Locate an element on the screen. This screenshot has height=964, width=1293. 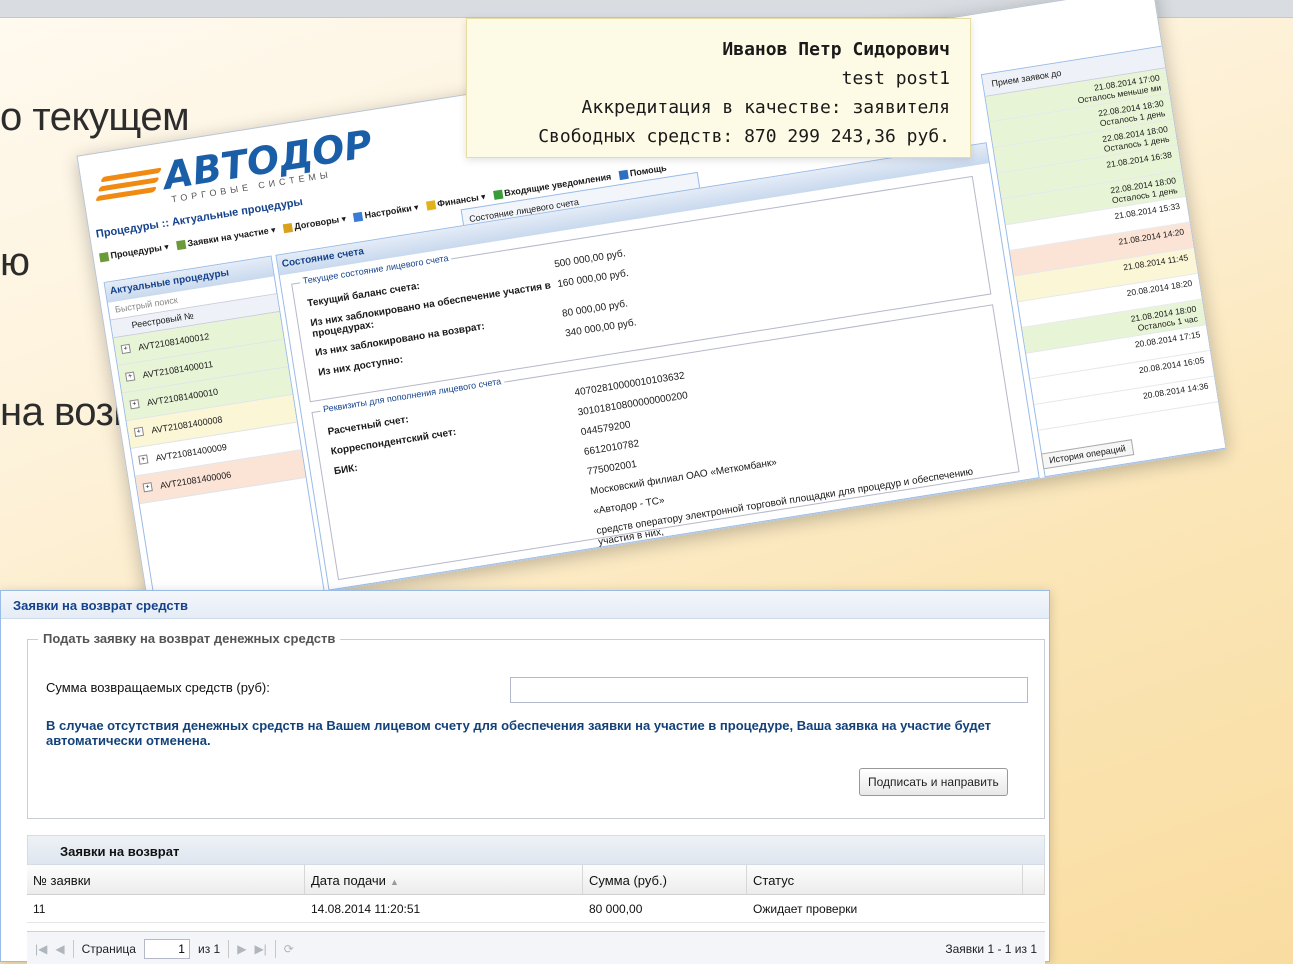
column-header-spacer is located at coordinates (1034, 879).